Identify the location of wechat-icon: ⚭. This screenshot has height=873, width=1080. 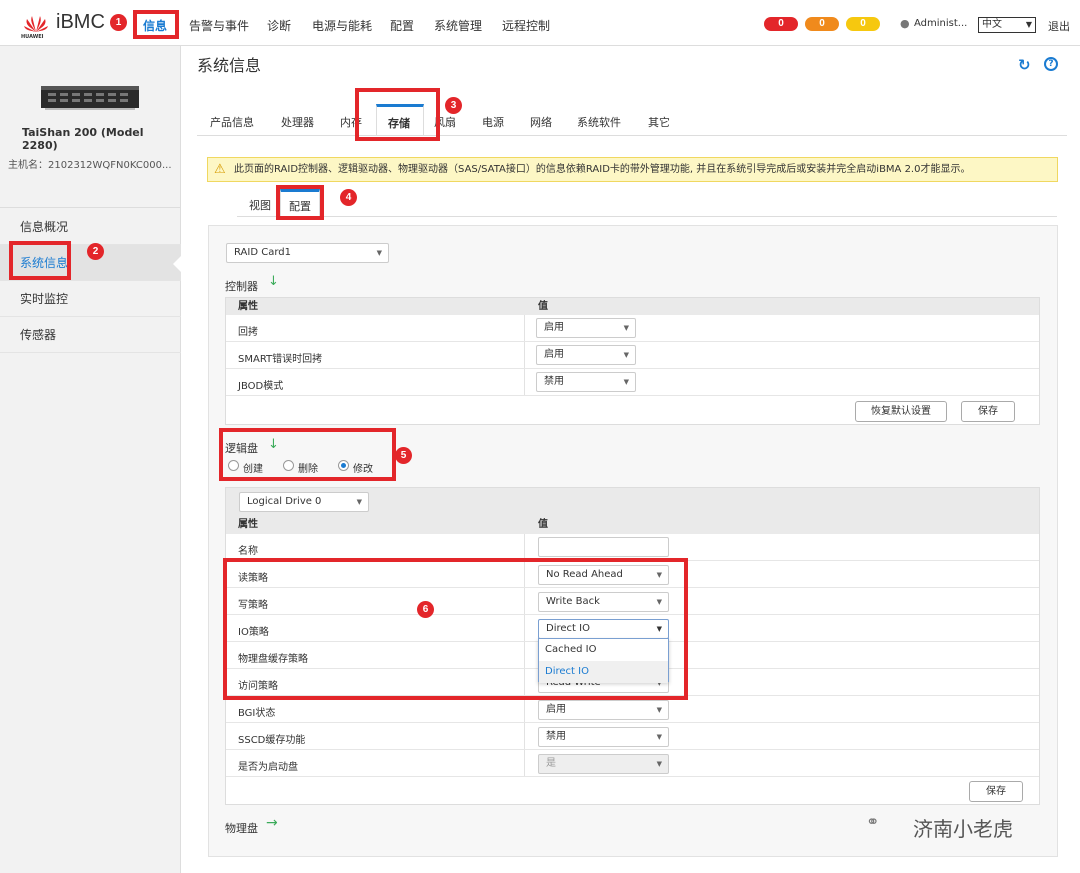
(873, 821).